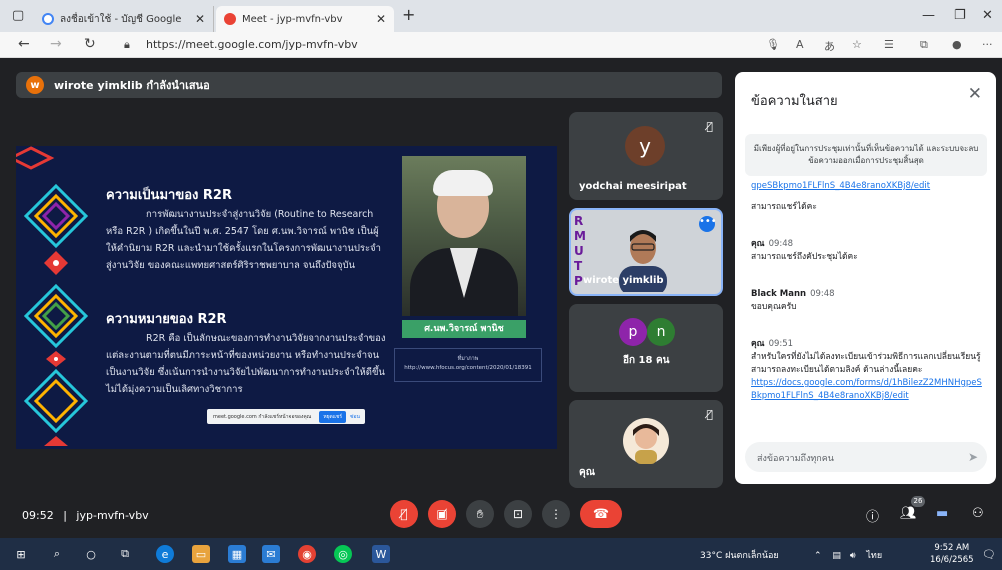 This screenshot has height=570, width=1002. Describe the element at coordinates (124, 19) in the screenshot. I see `tab-google-signin: ลงชื่อเข้าใช้ - บัญชี Google ✕` at that location.